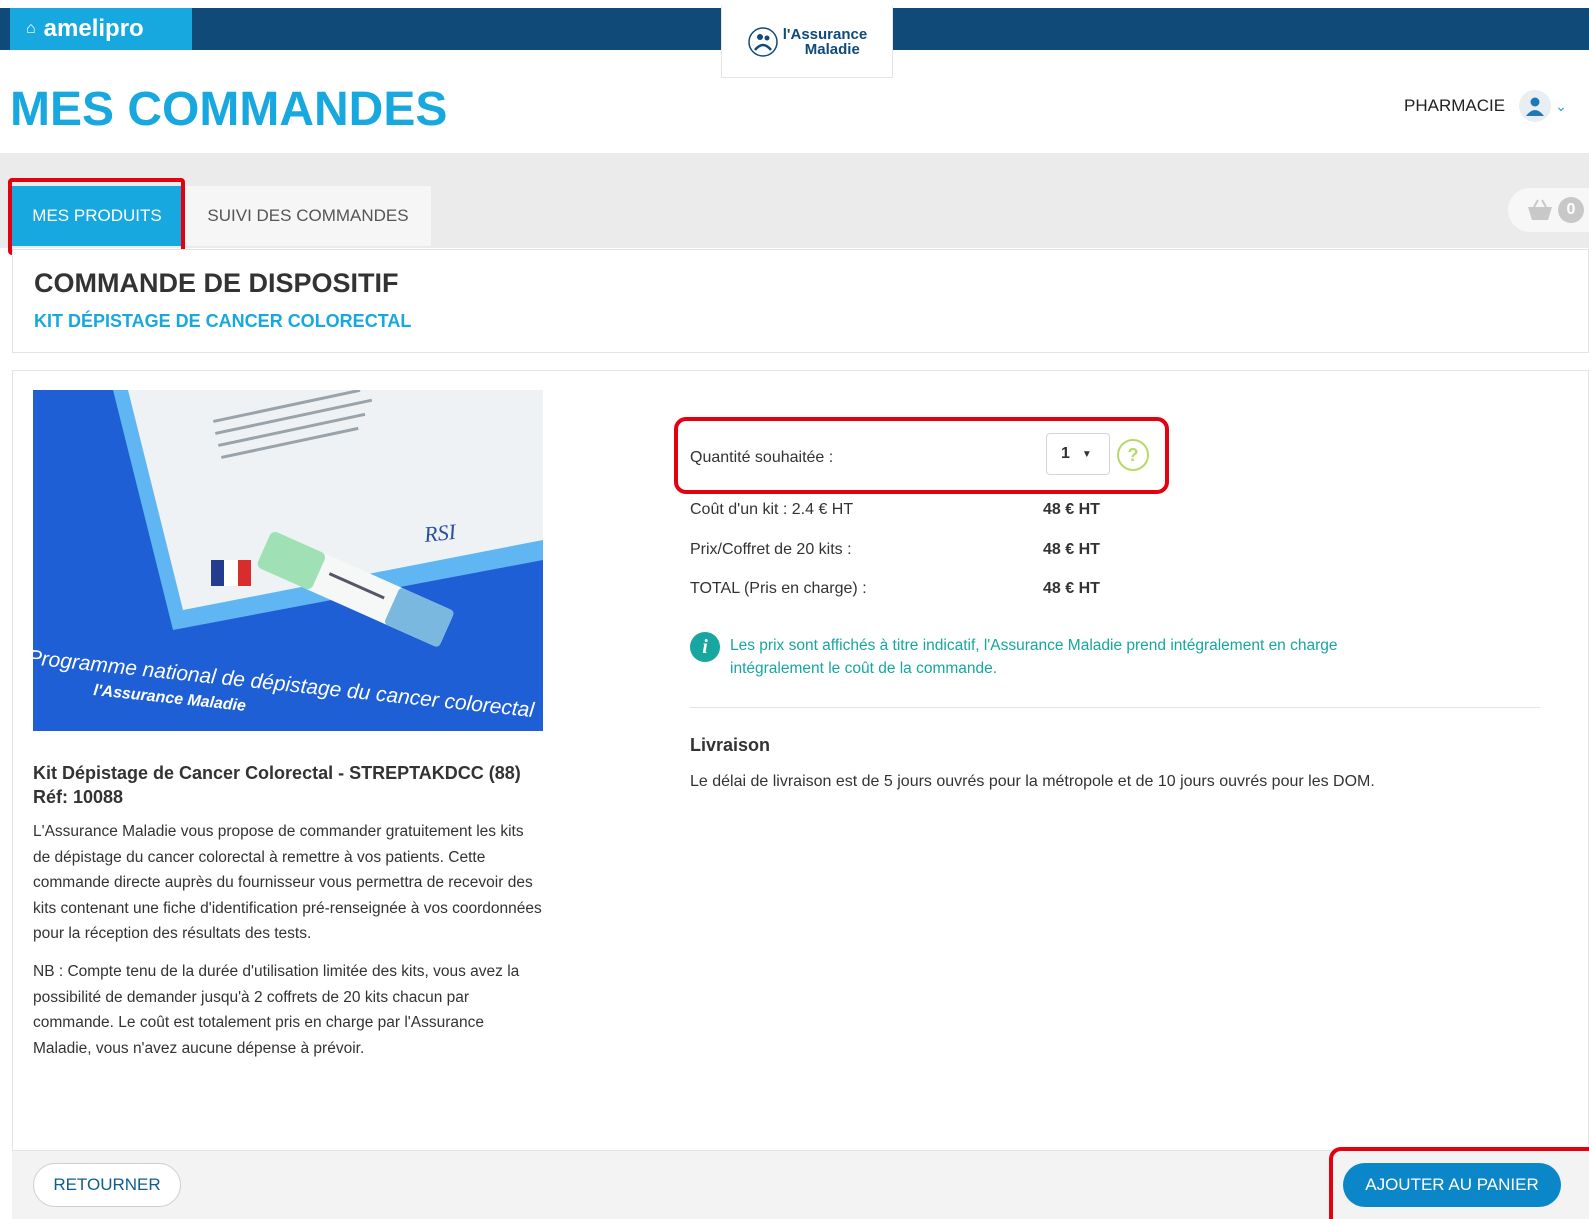  I want to click on highlight-box-add-to-cart, so click(1459, 1183).